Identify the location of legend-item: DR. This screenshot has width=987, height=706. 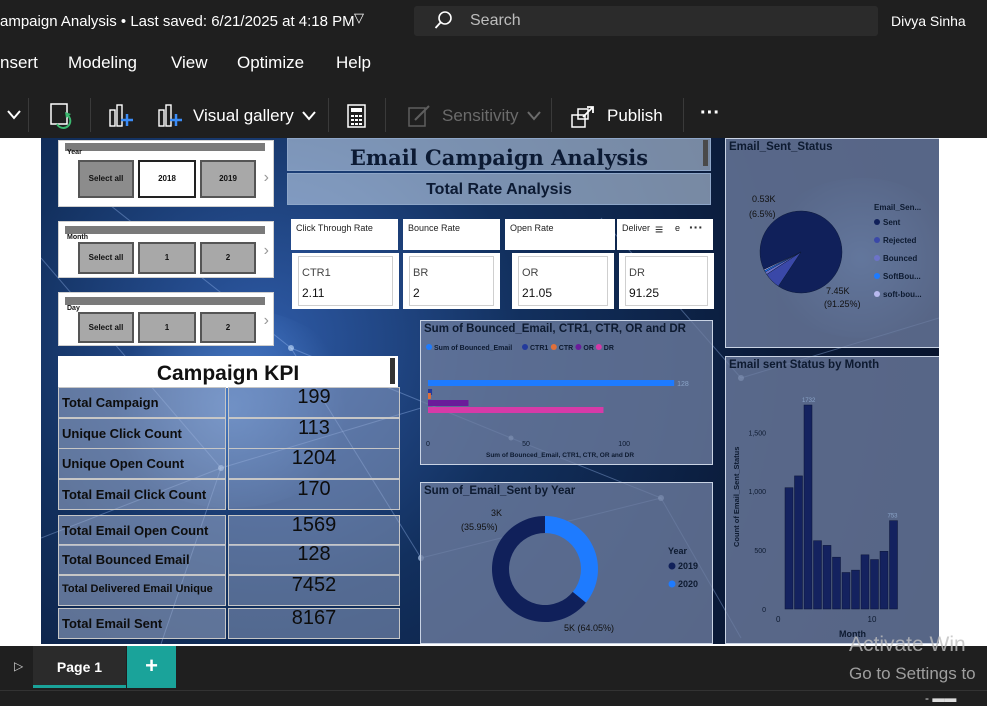
(609, 348).